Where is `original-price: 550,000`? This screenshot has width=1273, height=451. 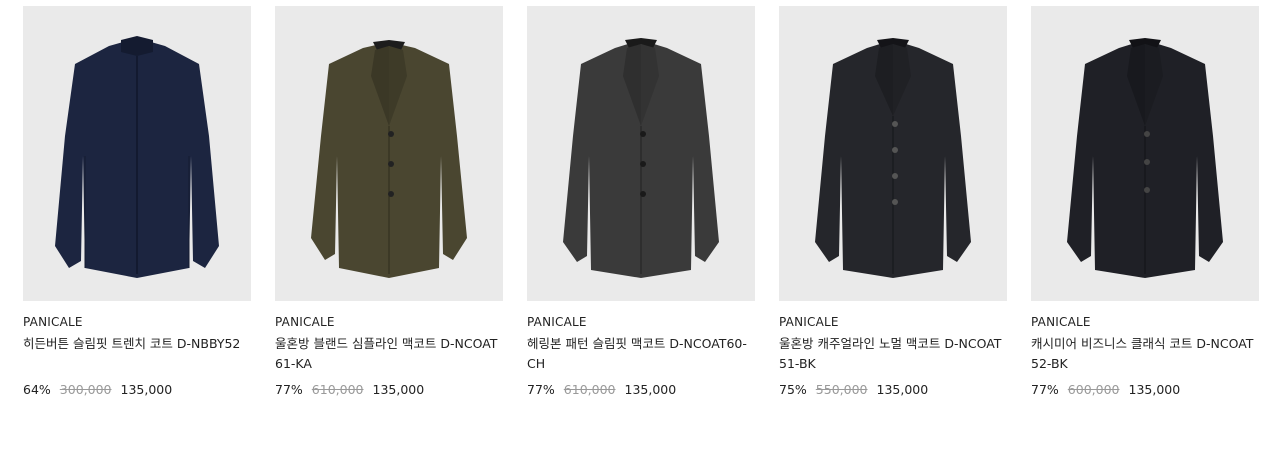
original-price: 550,000 is located at coordinates (841, 389).